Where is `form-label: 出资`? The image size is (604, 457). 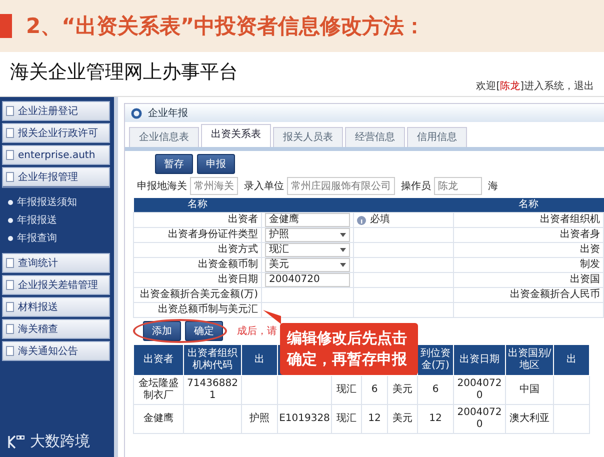
form-label: 出资 is located at coordinates (529, 250).